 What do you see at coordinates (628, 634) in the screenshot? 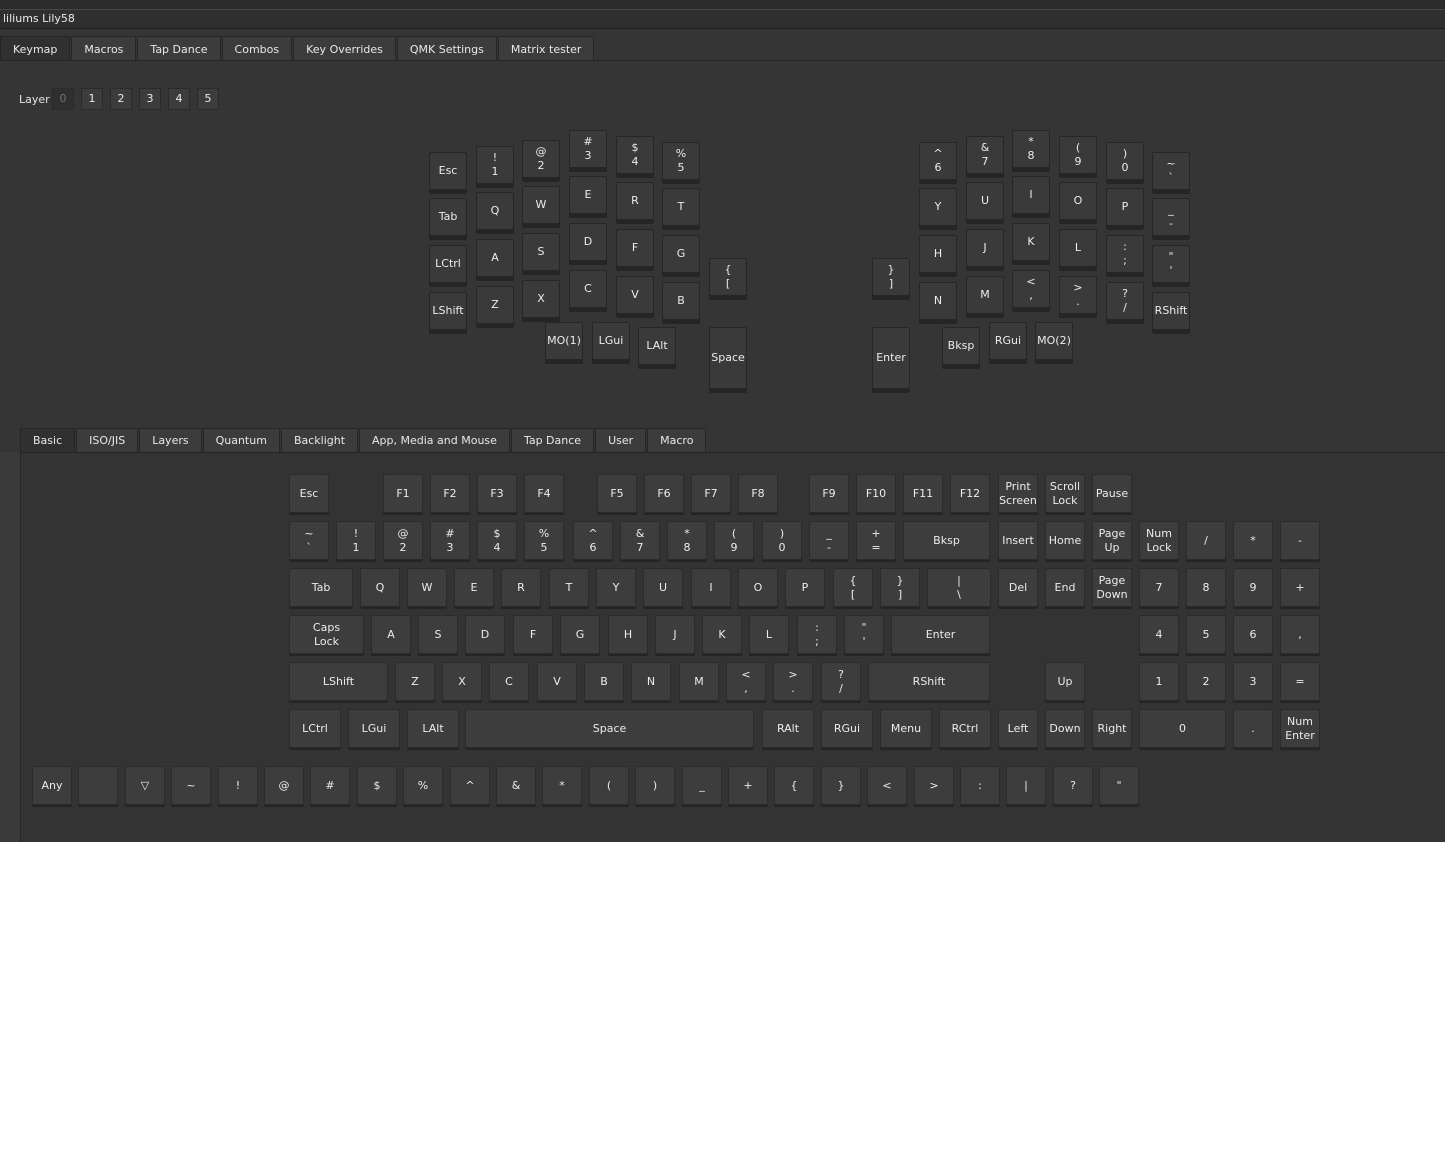
I see `keycode-h: H` at bounding box center [628, 634].